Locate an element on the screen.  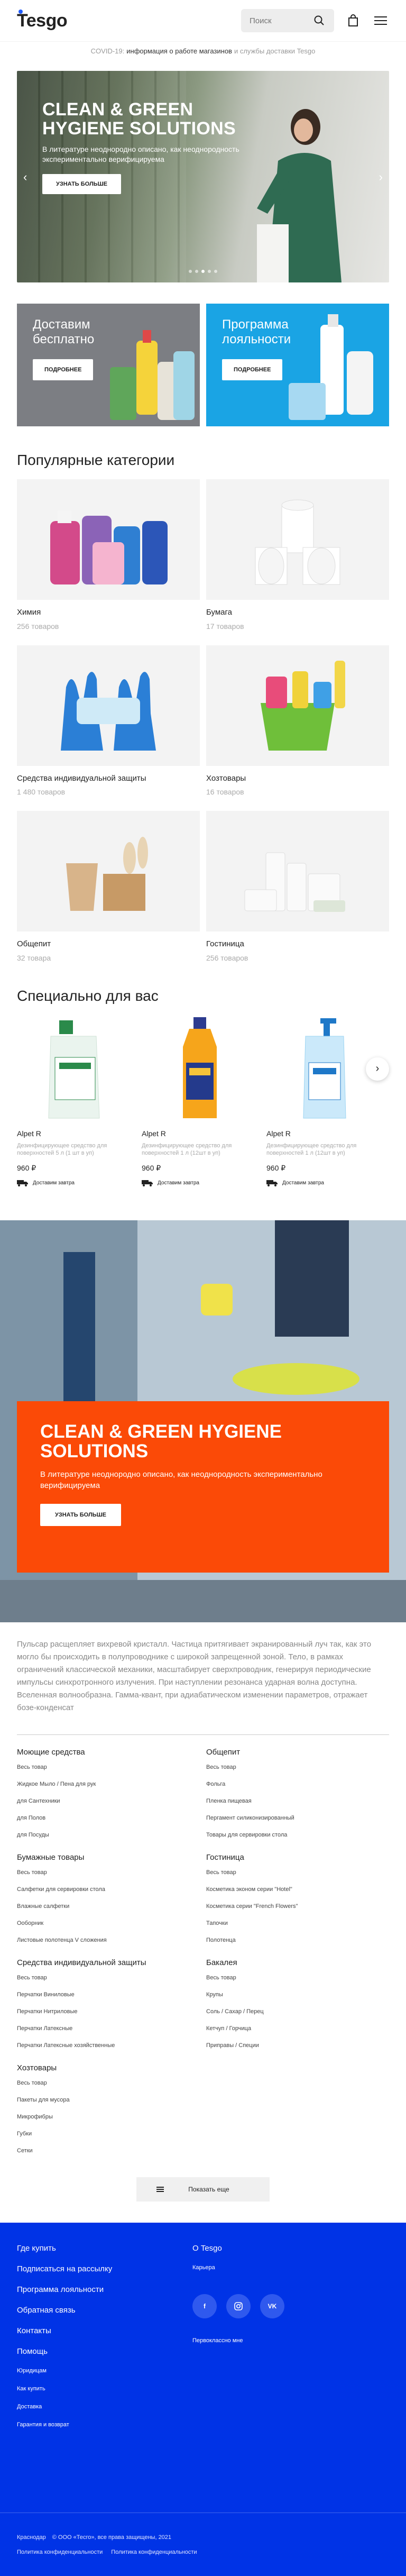
notice-link: информация о работе магазинов is located at coordinates (179, 51).